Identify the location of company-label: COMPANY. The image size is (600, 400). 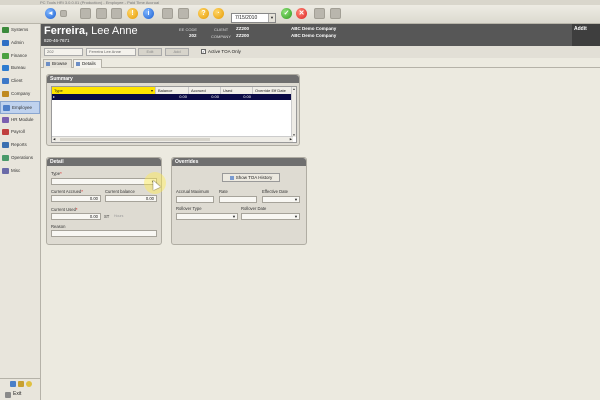
(221, 36).